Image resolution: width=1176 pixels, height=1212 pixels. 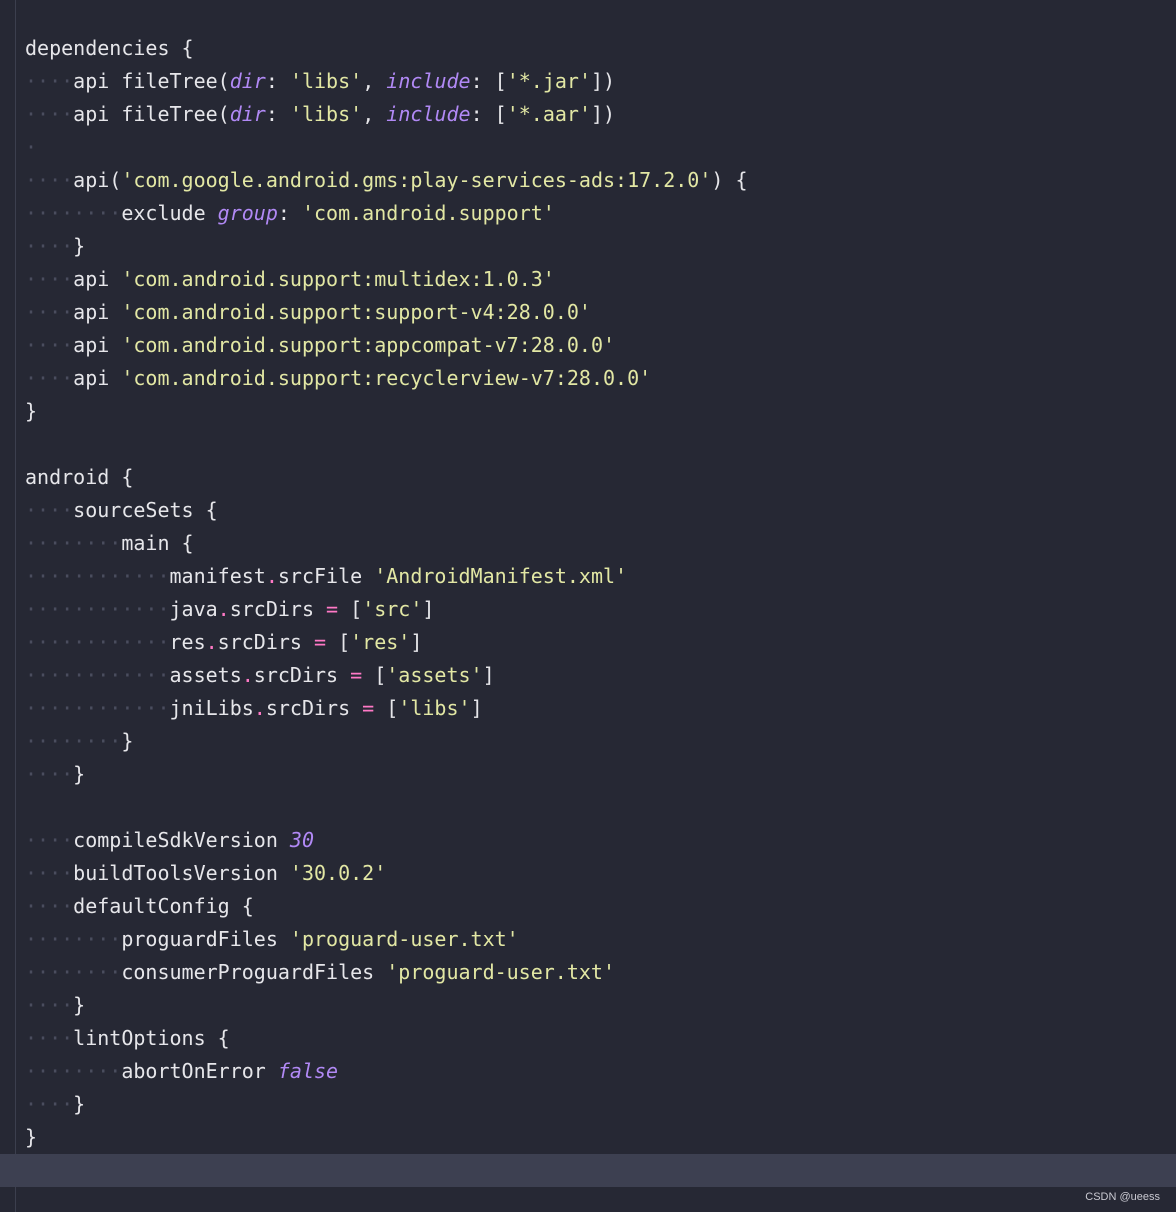 What do you see at coordinates (157, 543) in the screenshot?
I see `code-token: main {` at bounding box center [157, 543].